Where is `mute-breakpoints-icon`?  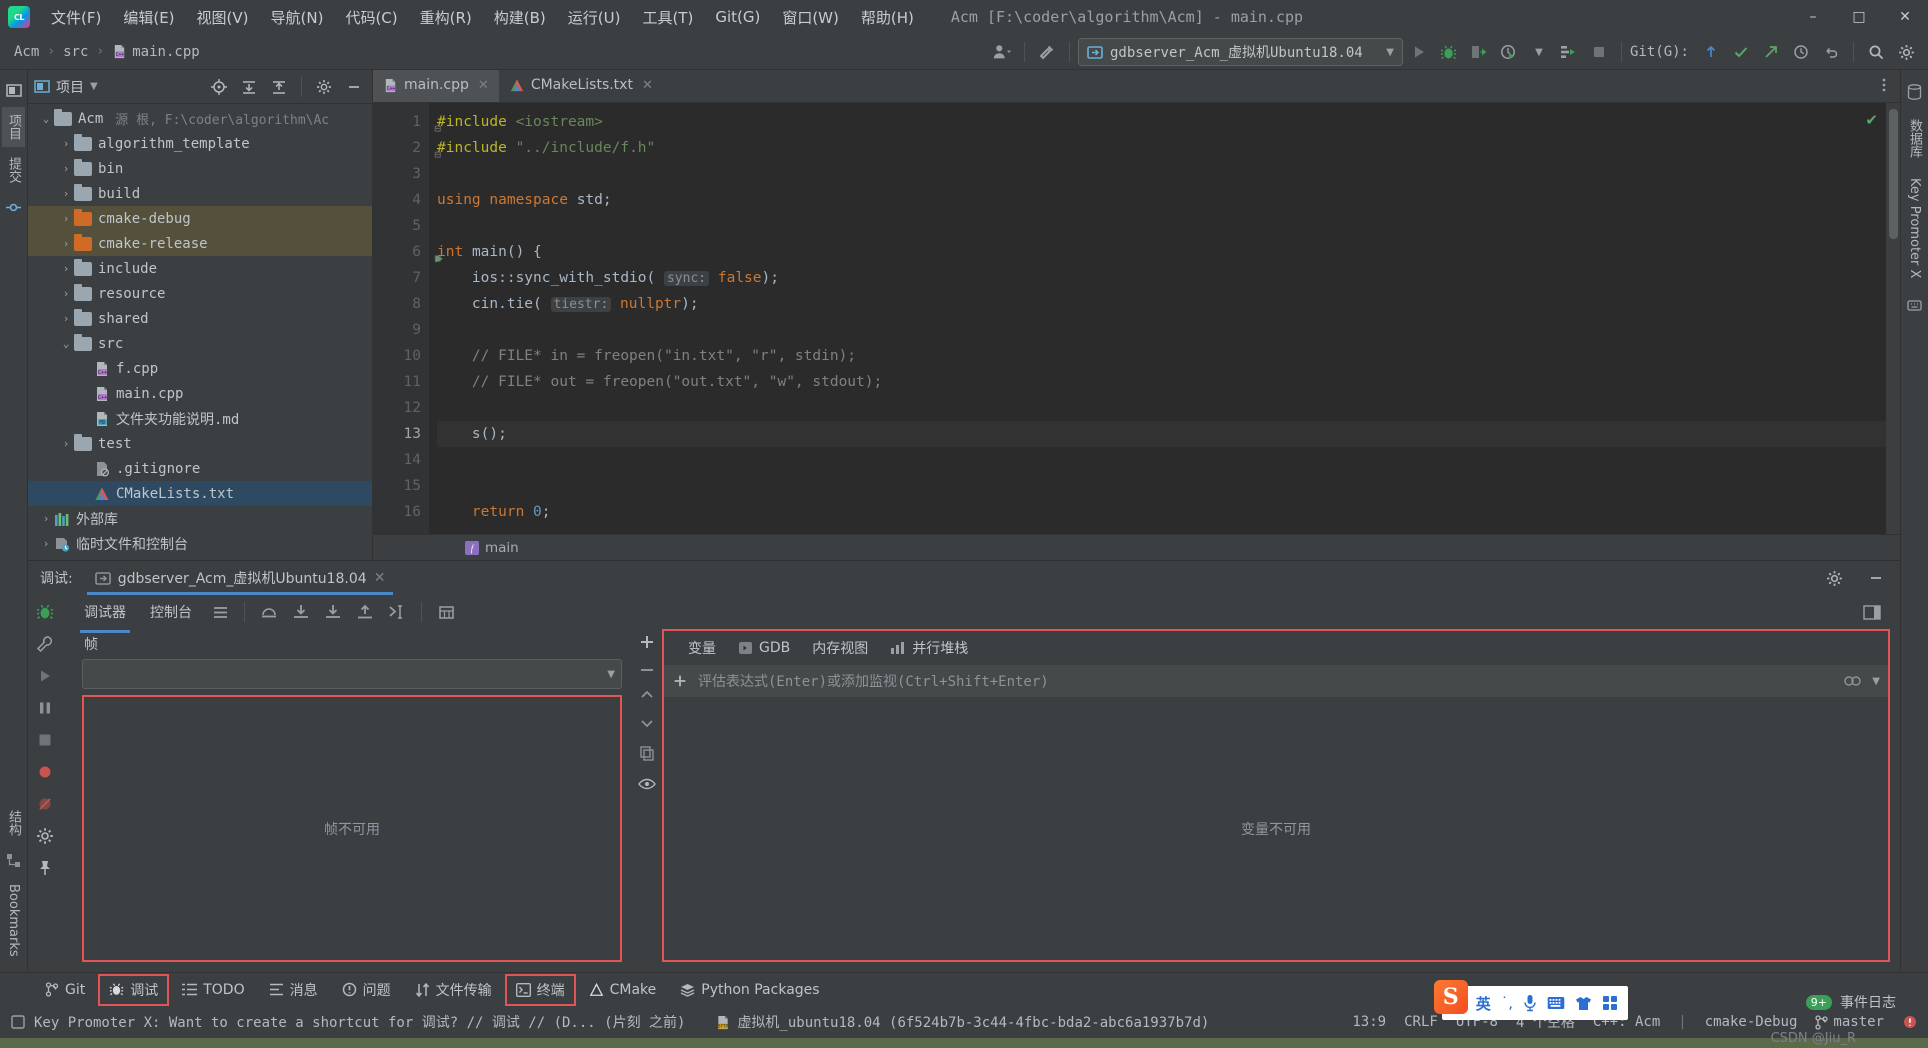
mute-breakpoints-icon is located at coordinates (45, 804).